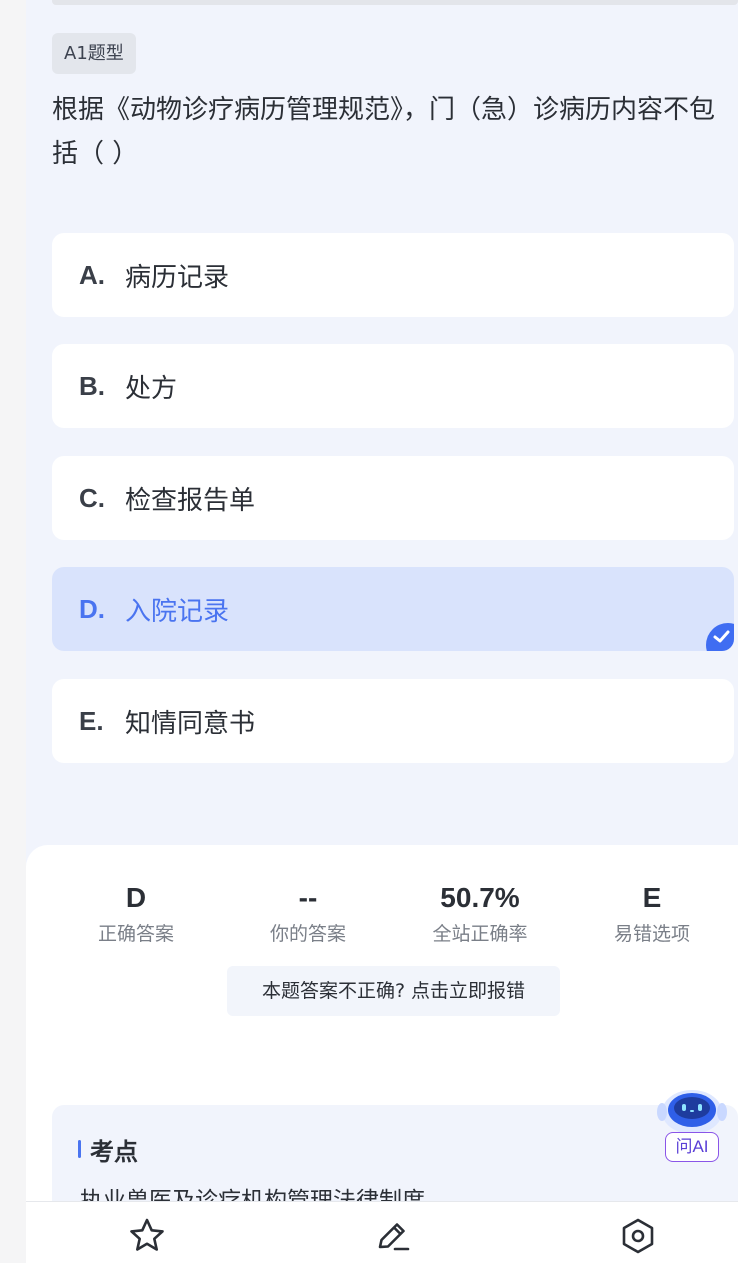 The height and width of the screenshot is (1263, 738). I want to click on bottom-toolbar, so click(382, 1232).